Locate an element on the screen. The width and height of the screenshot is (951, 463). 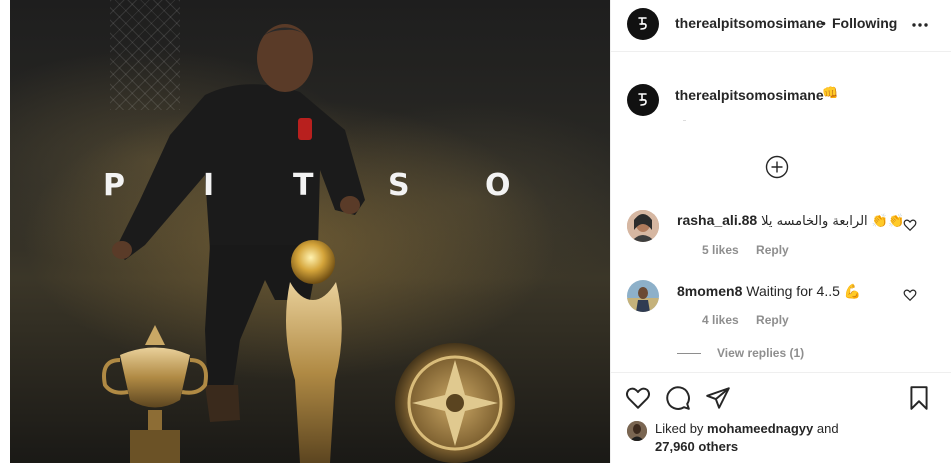
comment-likes: 5 likes is located at coordinates (720, 250).